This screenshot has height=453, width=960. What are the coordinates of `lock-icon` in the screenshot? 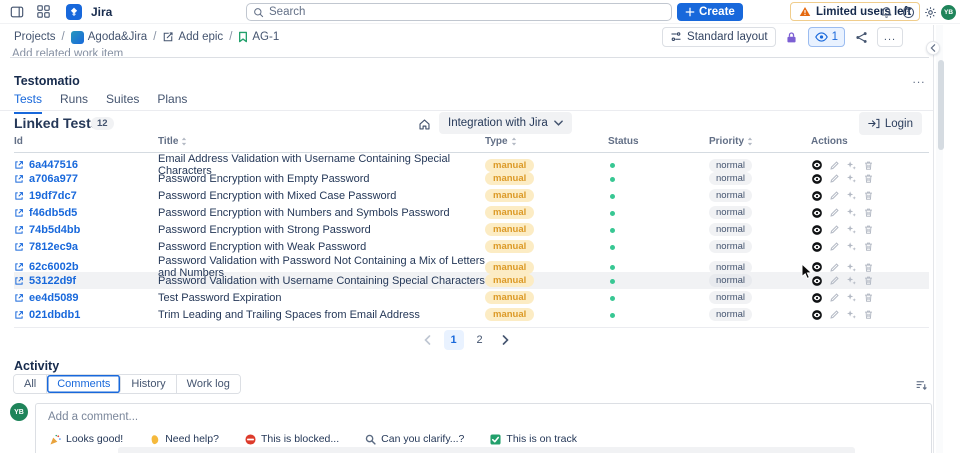 It's located at (792, 37).